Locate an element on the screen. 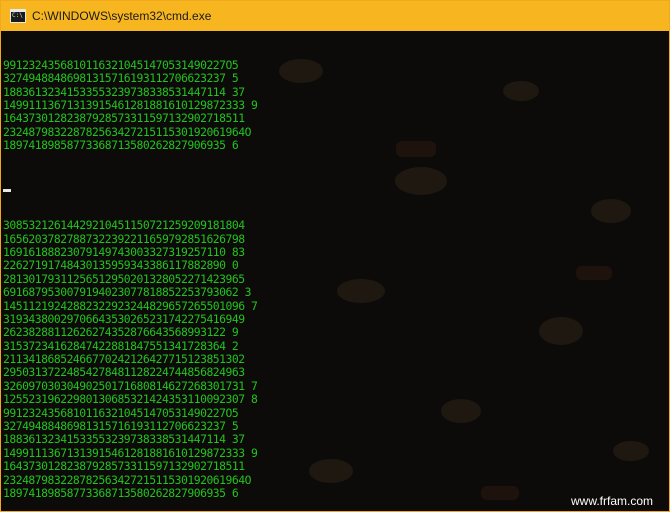  console-line: 16562037827887322392211659792851626798 is located at coordinates (124, 238).